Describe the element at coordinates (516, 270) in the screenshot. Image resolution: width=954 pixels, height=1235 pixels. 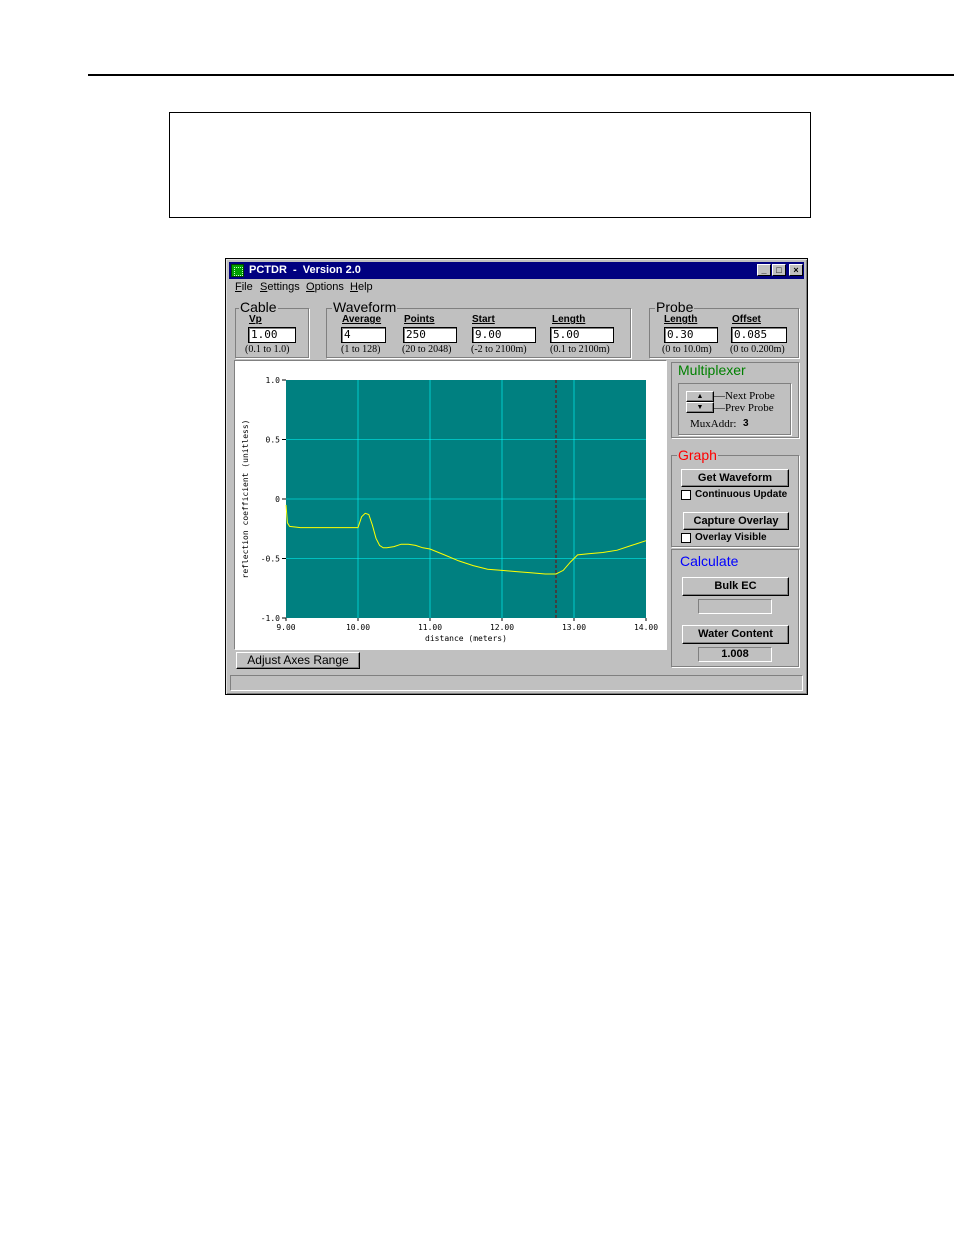
I see `title-bar: PCTDR - Version 2.0 _ □ ×` at that location.